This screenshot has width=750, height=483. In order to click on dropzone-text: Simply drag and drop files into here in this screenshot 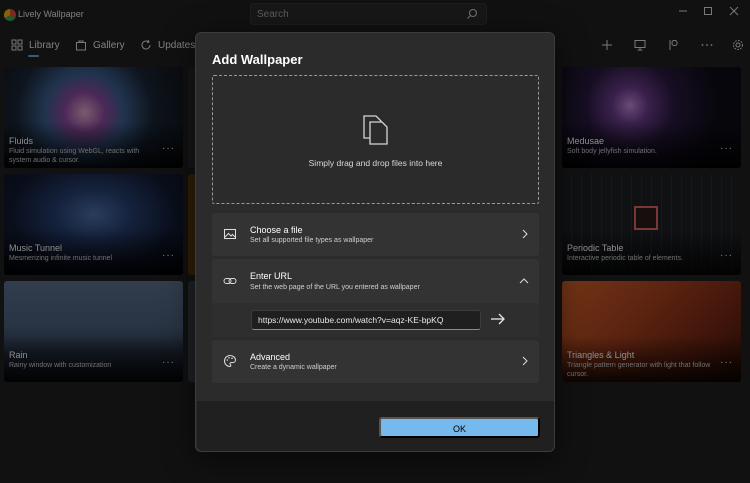, I will do `click(375, 163)`.